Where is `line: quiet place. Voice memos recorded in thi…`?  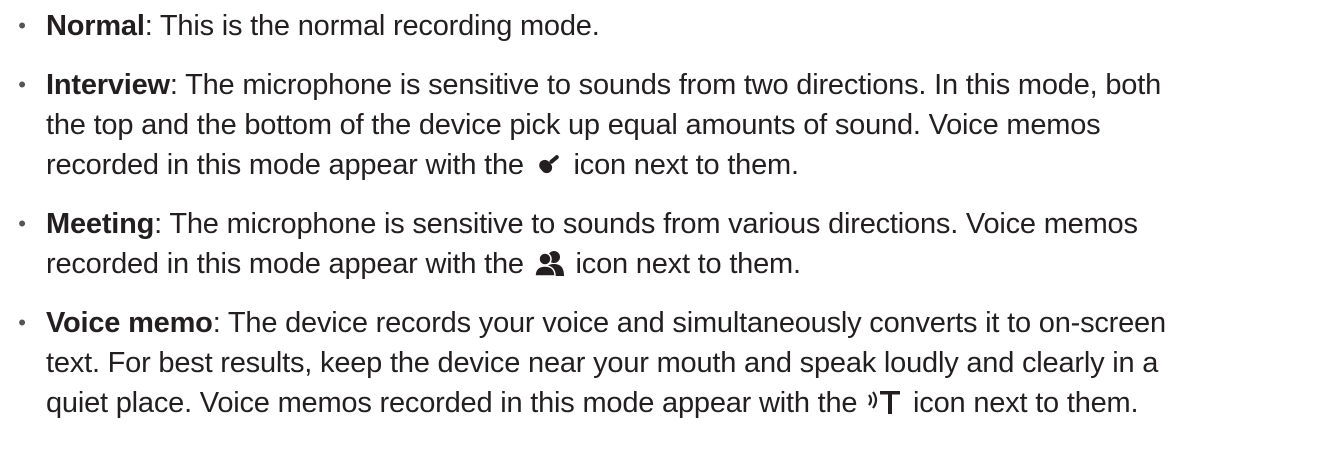
line: quiet place. Voice memos recorded in thi… is located at coordinates (691, 403).